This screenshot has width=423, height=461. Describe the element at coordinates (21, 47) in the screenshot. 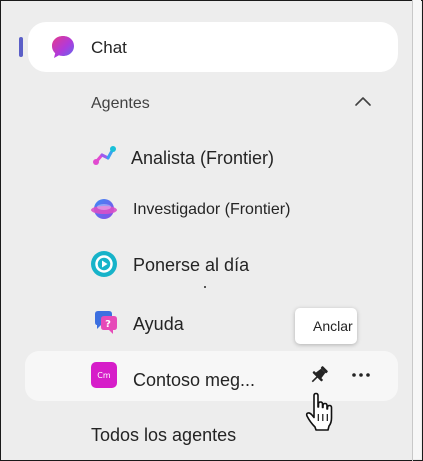

I see `selected-indicator` at that location.